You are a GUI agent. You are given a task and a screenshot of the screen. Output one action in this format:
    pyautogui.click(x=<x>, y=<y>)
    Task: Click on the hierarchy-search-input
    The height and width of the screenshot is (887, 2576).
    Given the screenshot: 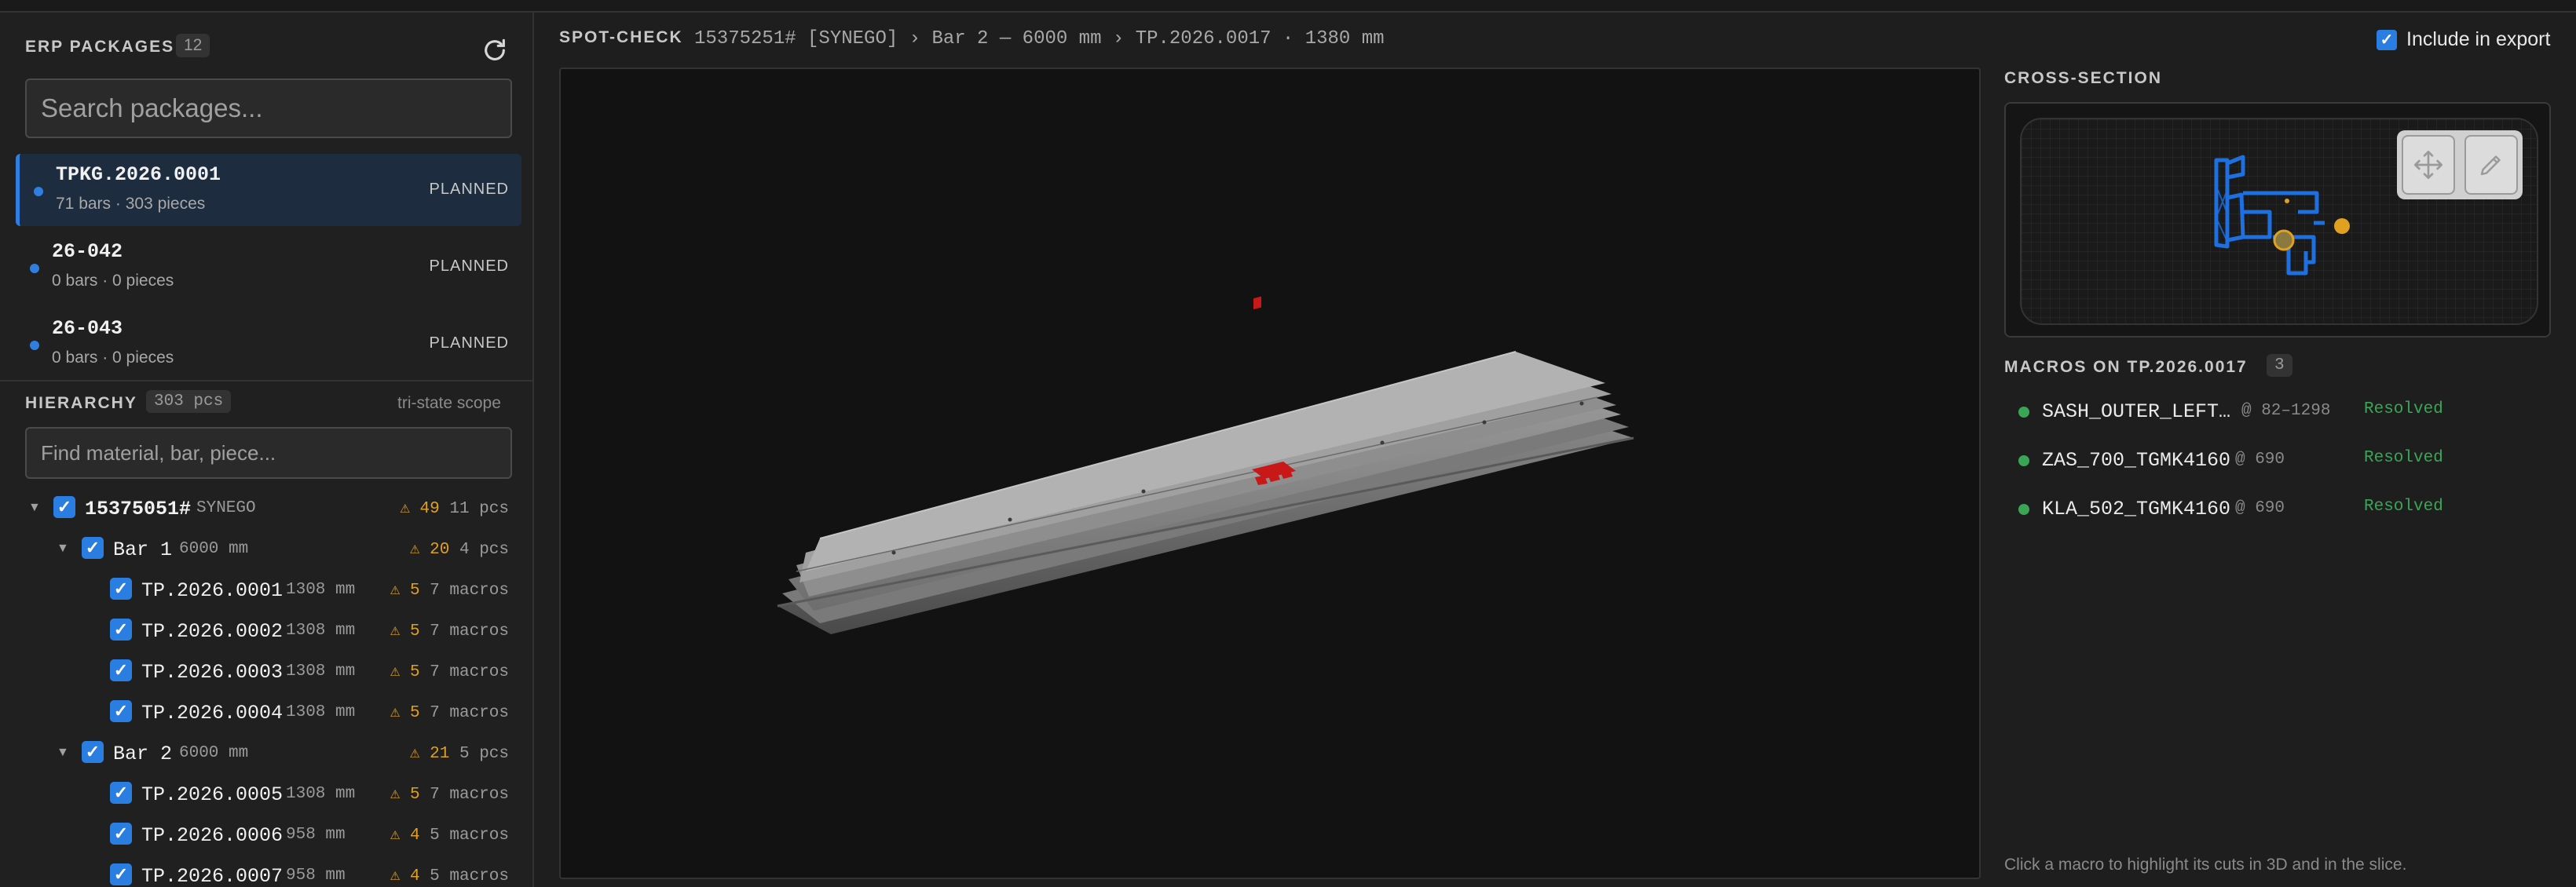 What is the action you would take?
    pyautogui.click(x=268, y=453)
    